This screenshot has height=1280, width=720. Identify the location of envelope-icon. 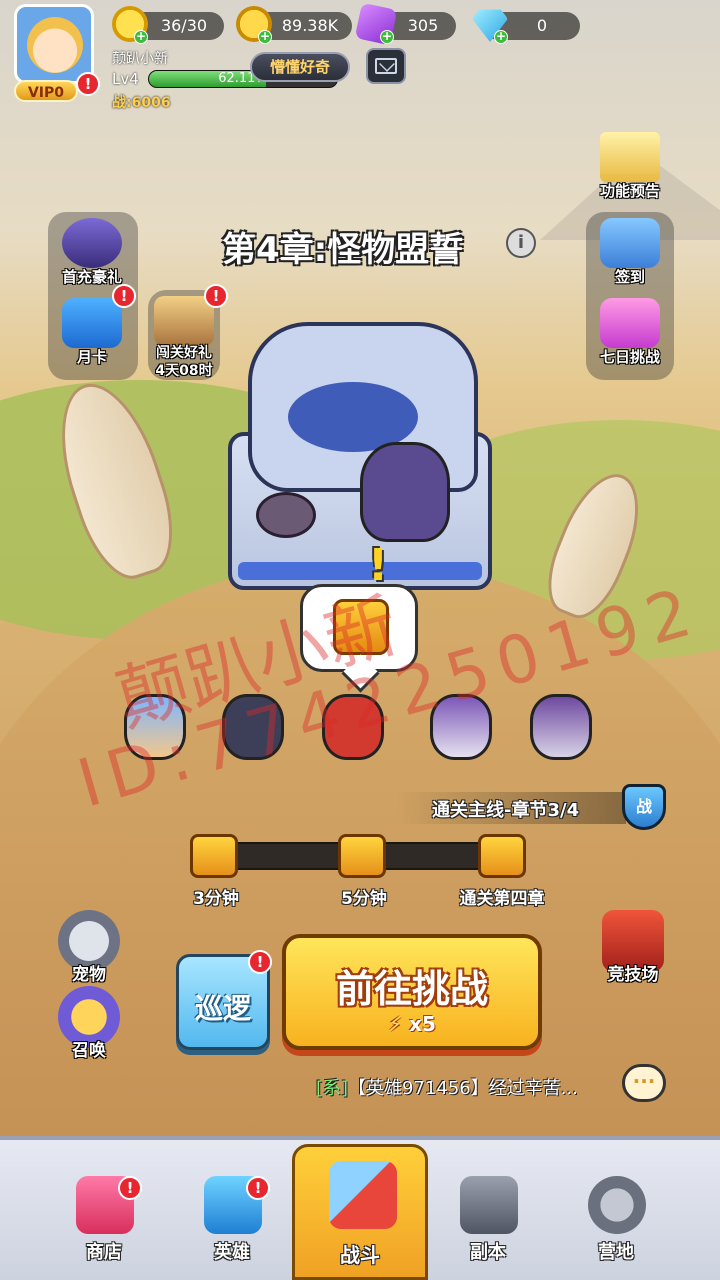
(386, 66).